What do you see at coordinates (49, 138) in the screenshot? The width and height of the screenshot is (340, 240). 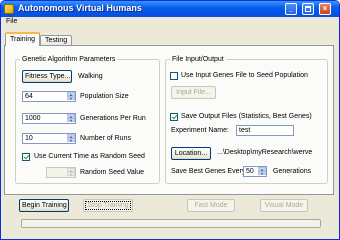 I see `runs-spinner: 10 ▲ ▼` at bounding box center [49, 138].